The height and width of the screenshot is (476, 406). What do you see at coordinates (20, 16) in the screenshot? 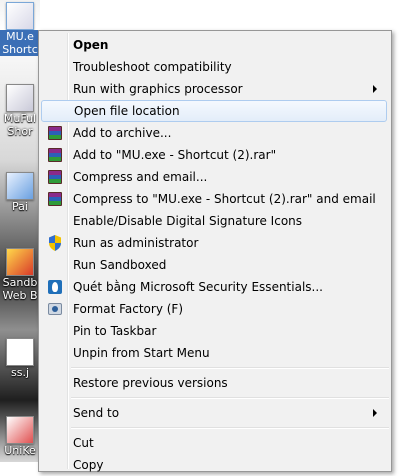
I see `mu-app-icon` at bounding box center [20, 16].